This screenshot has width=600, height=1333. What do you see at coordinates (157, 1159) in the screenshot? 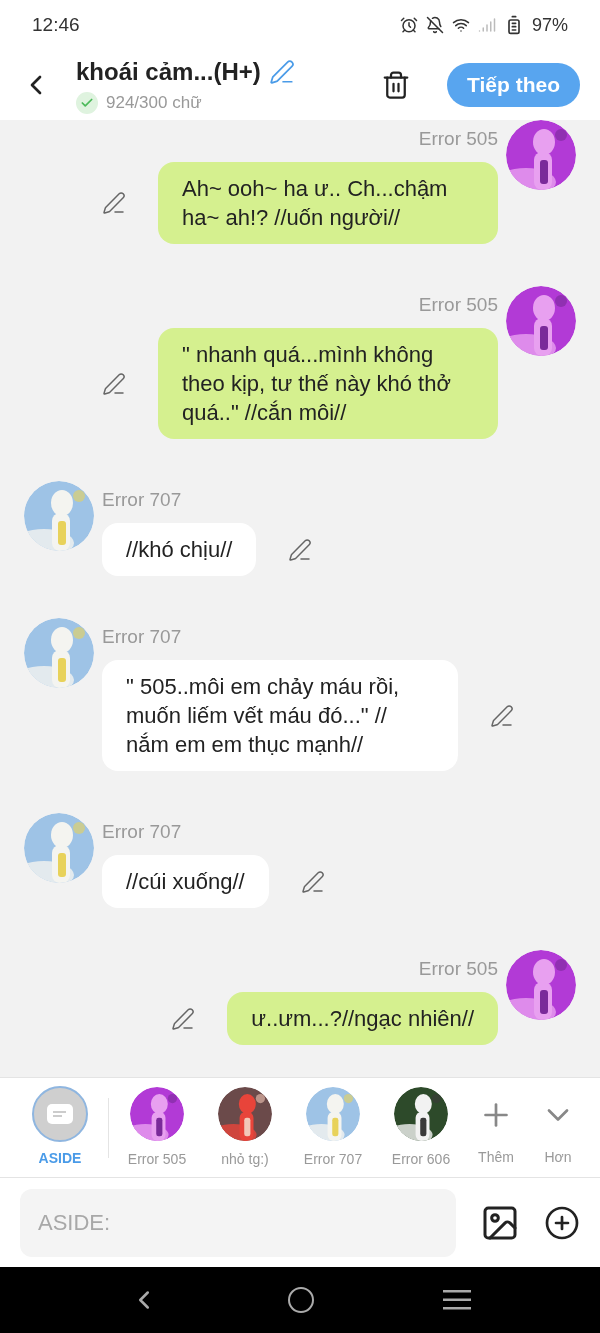
I see `character-label: Error 505` at bounding box center [157, 1159].